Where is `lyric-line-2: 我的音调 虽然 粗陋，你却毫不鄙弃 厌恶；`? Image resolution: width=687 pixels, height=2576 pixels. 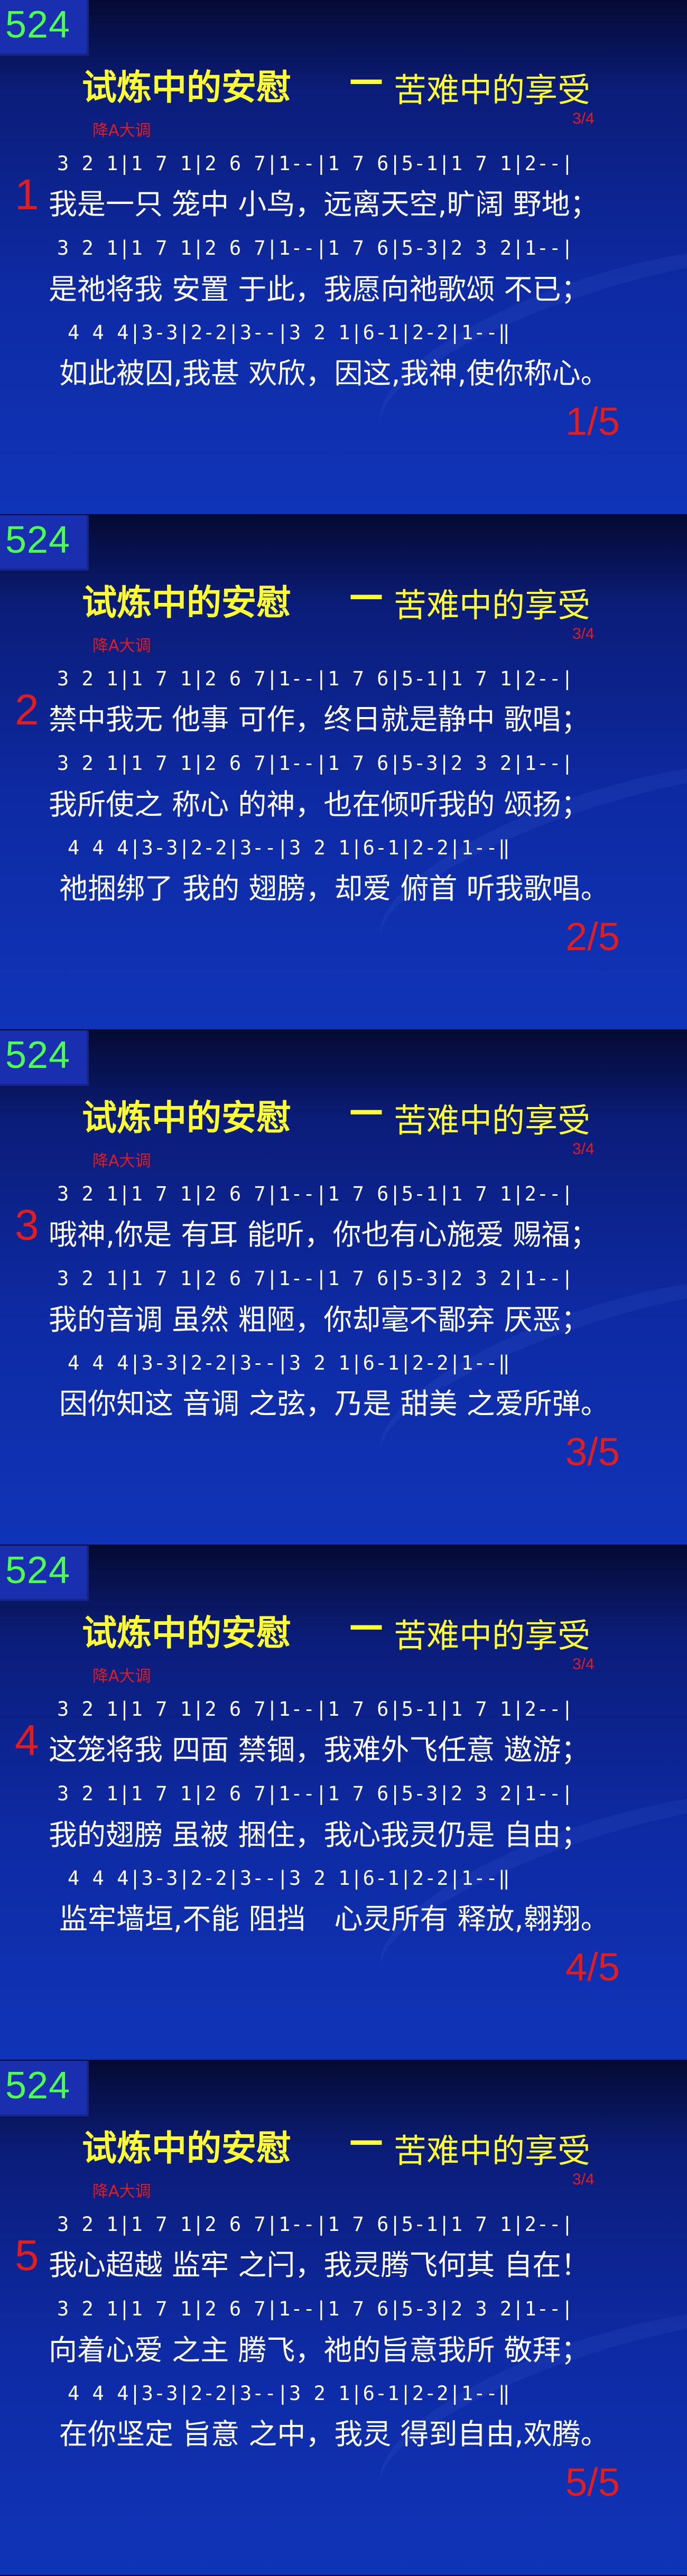
lyric-line-2: 我的音调 虽然 粗陋，你却毫不鄙弃 厌恶； is located at coordinates (319, 1319).